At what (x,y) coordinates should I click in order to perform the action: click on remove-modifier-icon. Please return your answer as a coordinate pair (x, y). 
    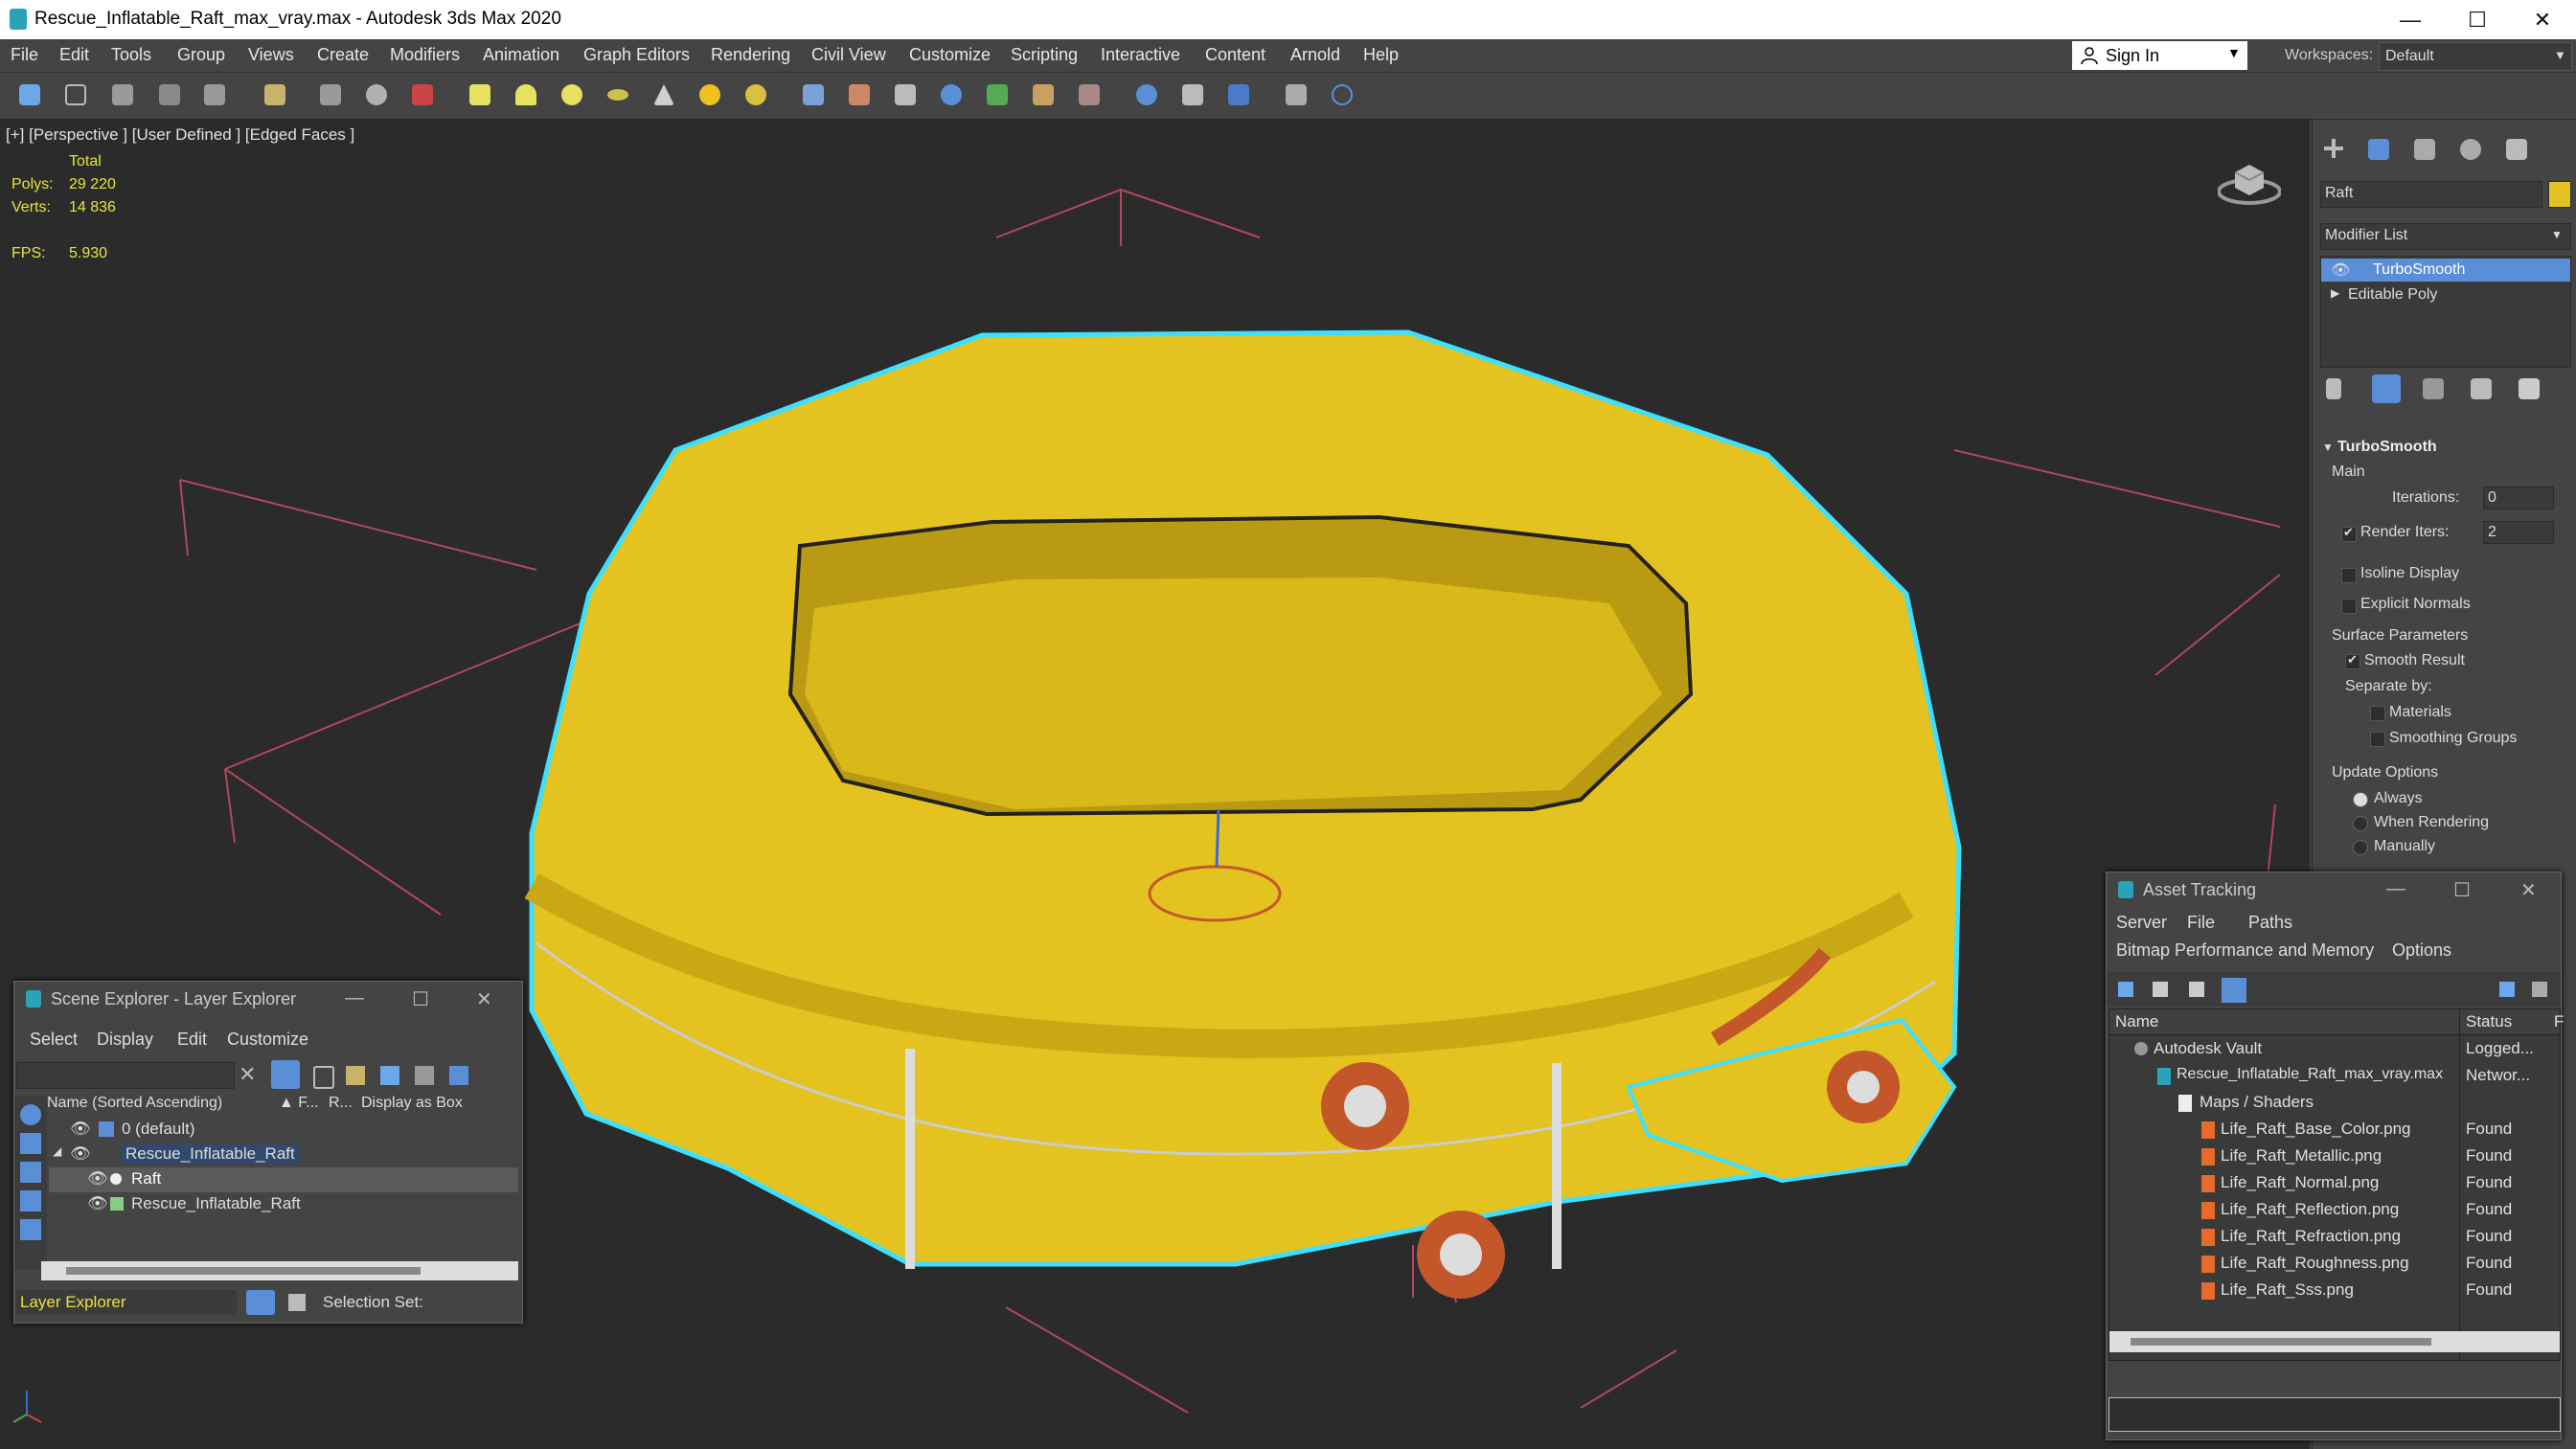
    Looking at the image, I should click on (2481, 388).